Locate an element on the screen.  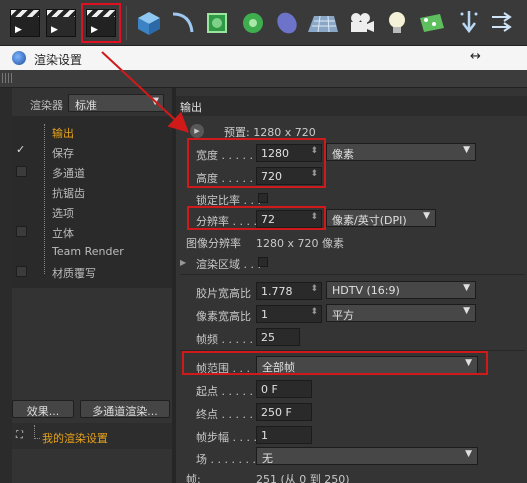
film-aspect-label: 胶片宽高比 is located at coordinates (223, 293).